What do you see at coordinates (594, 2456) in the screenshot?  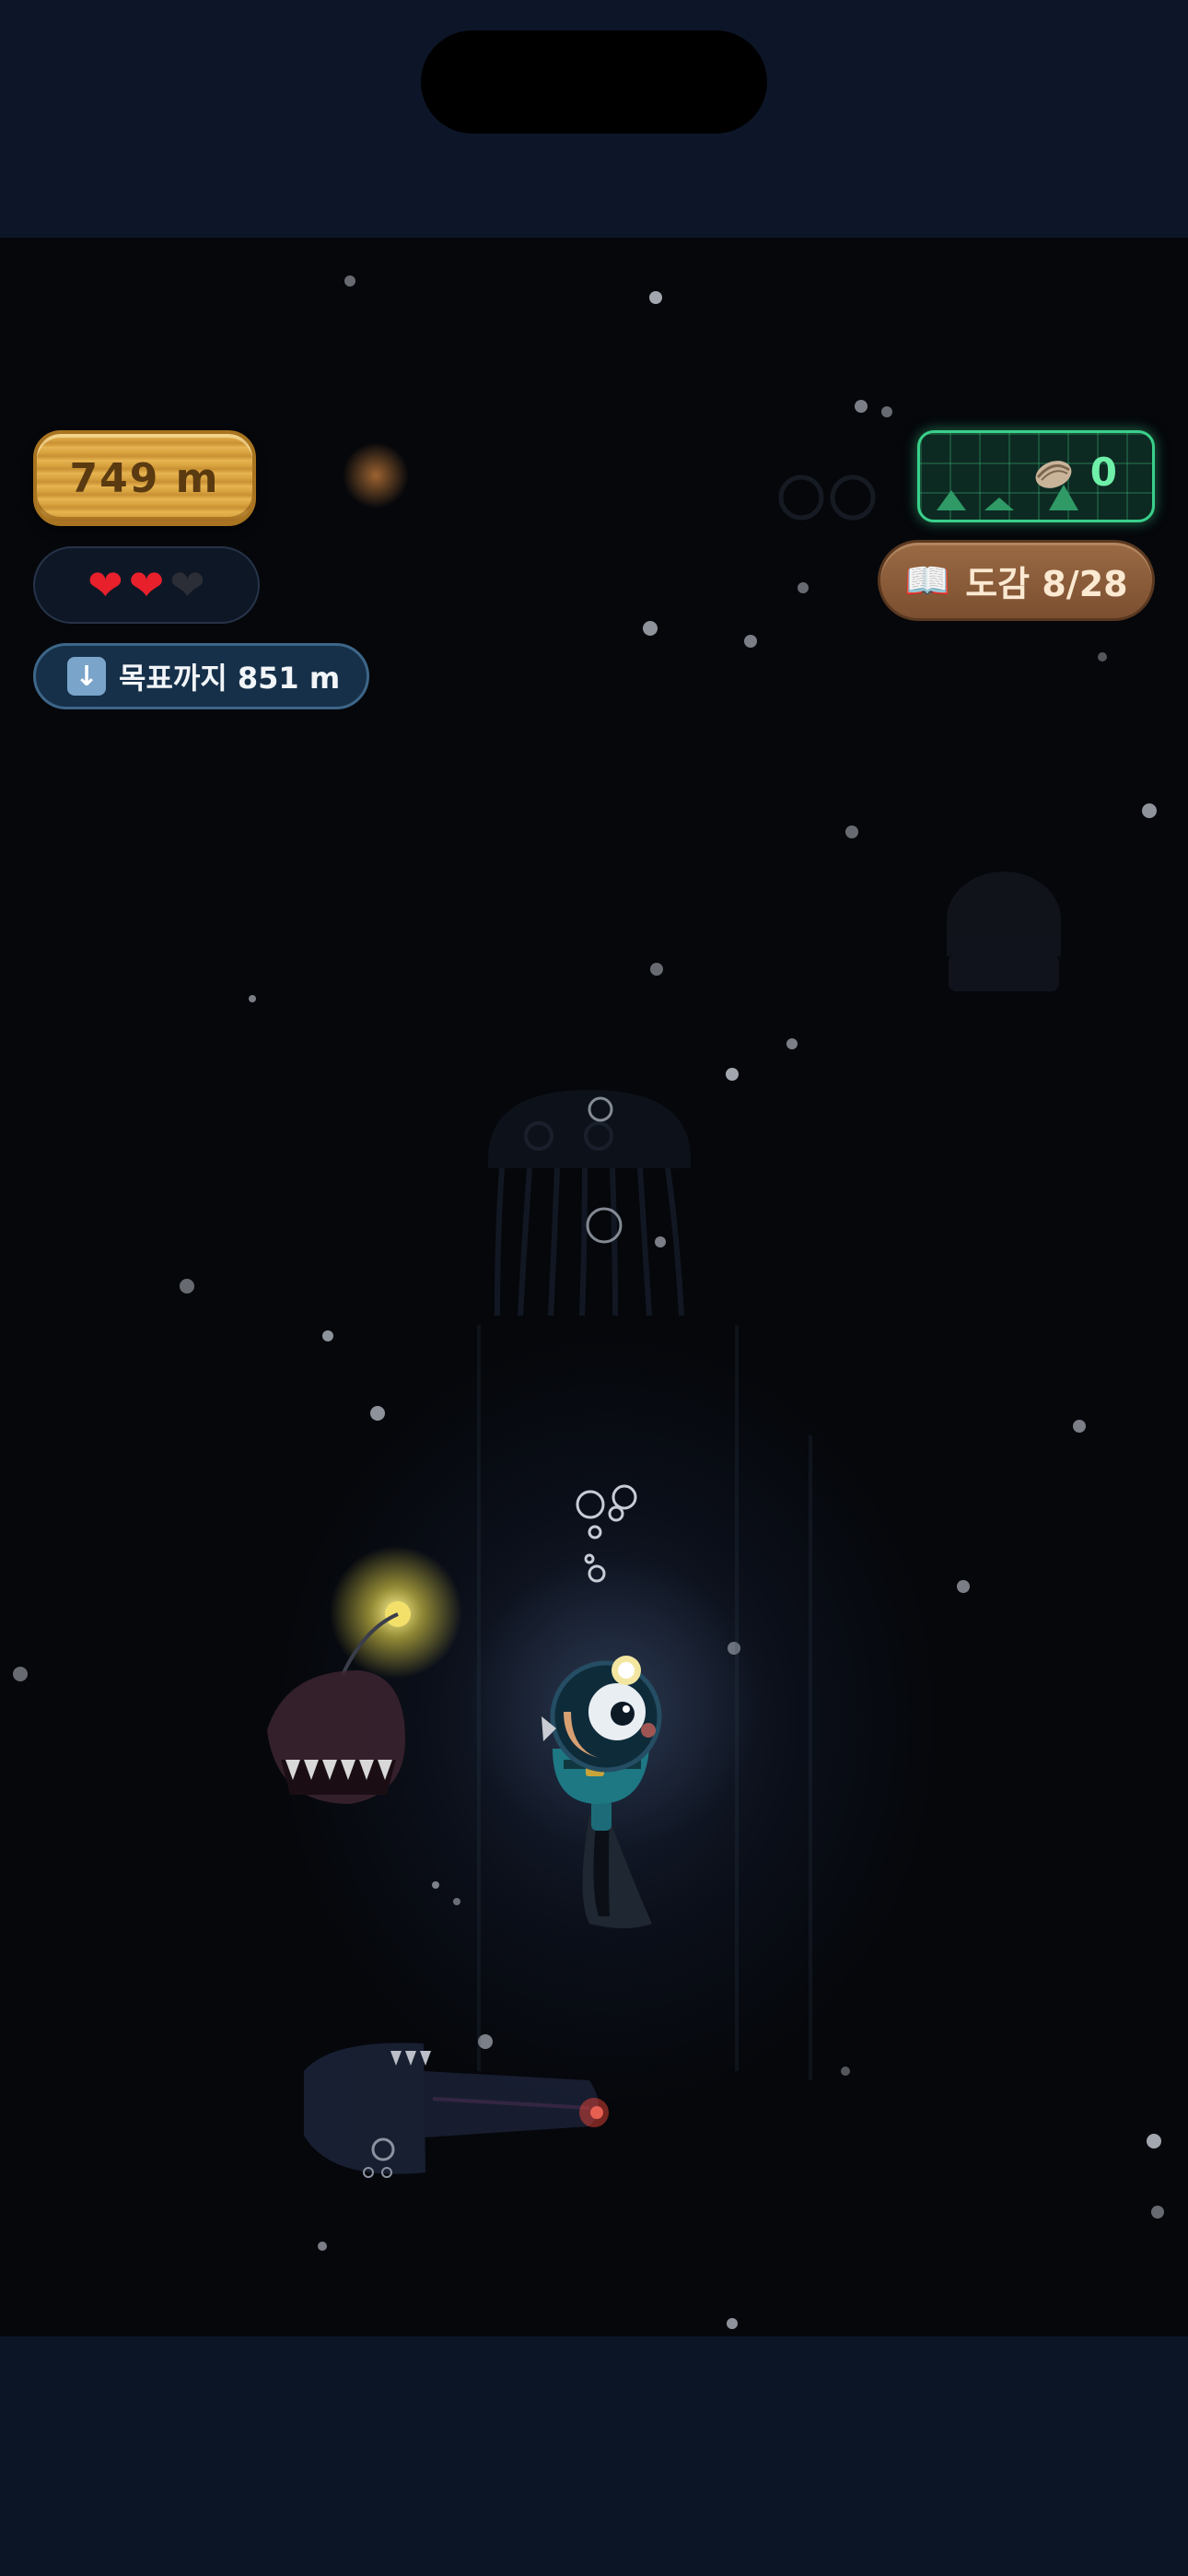 I see `home-indicator-area` at bounding box center [594, 2456].